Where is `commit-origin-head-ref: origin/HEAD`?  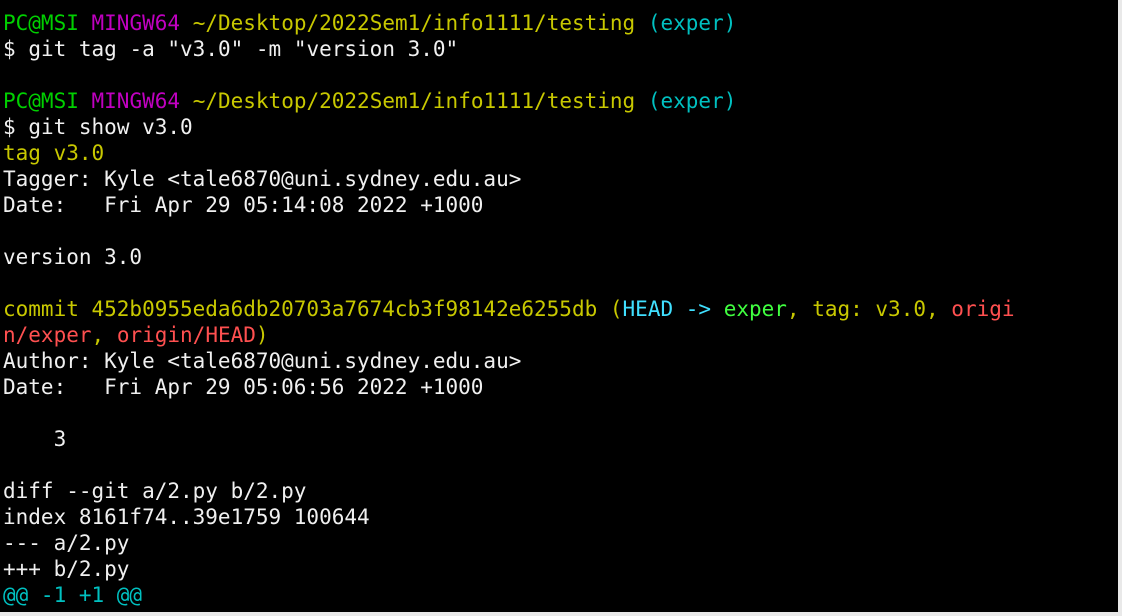
commit-origin-head-ref: origin/HEAD is located at coordinates (186, 335).